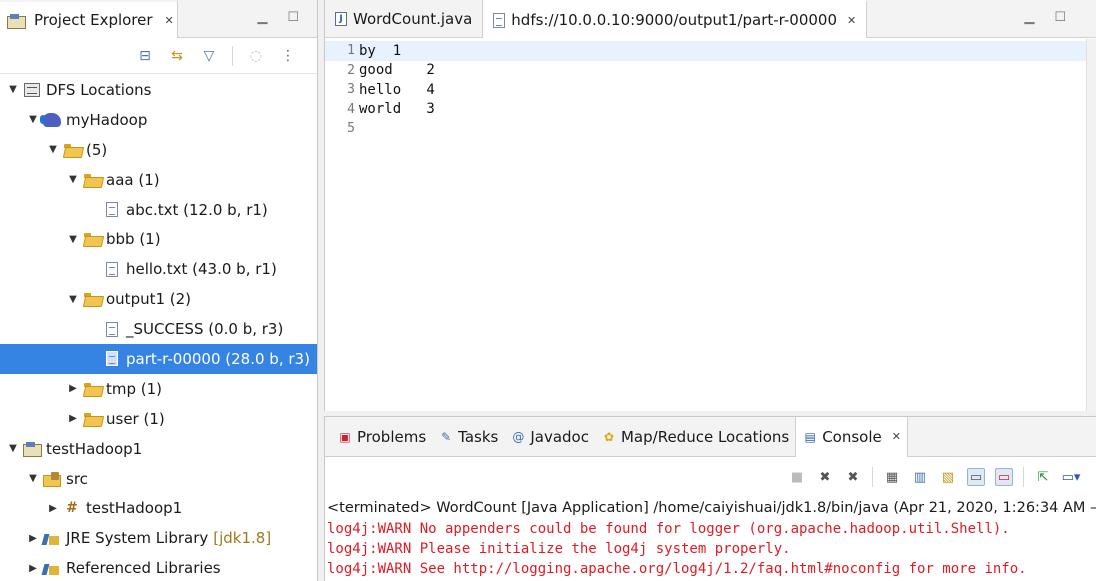 The image size is (1096, 581). I want to click on line-text: good 2, so click(397, 70).